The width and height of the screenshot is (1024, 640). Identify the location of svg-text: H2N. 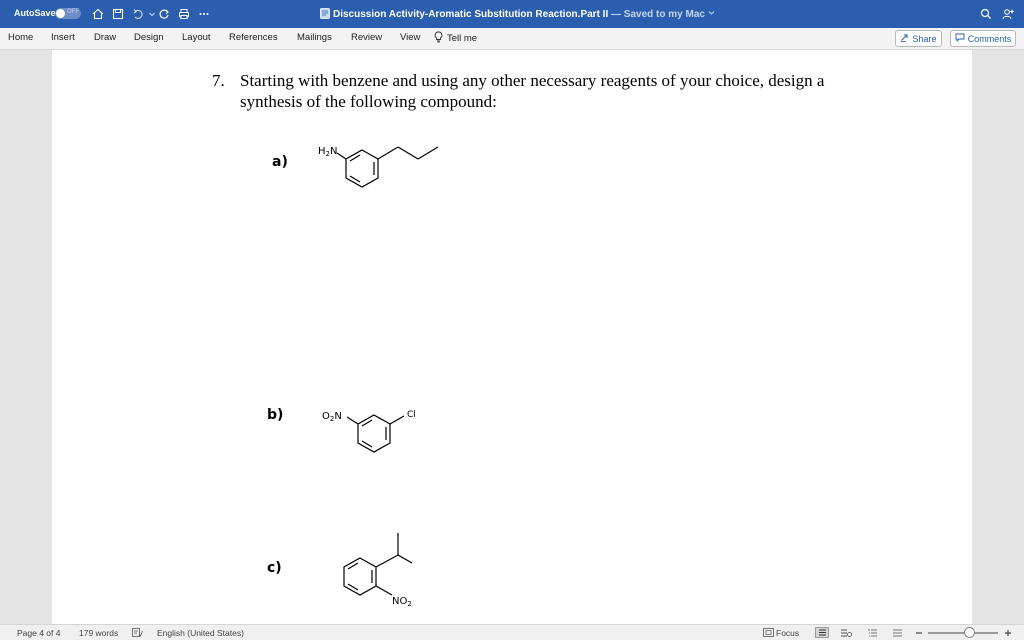
(327, 152).